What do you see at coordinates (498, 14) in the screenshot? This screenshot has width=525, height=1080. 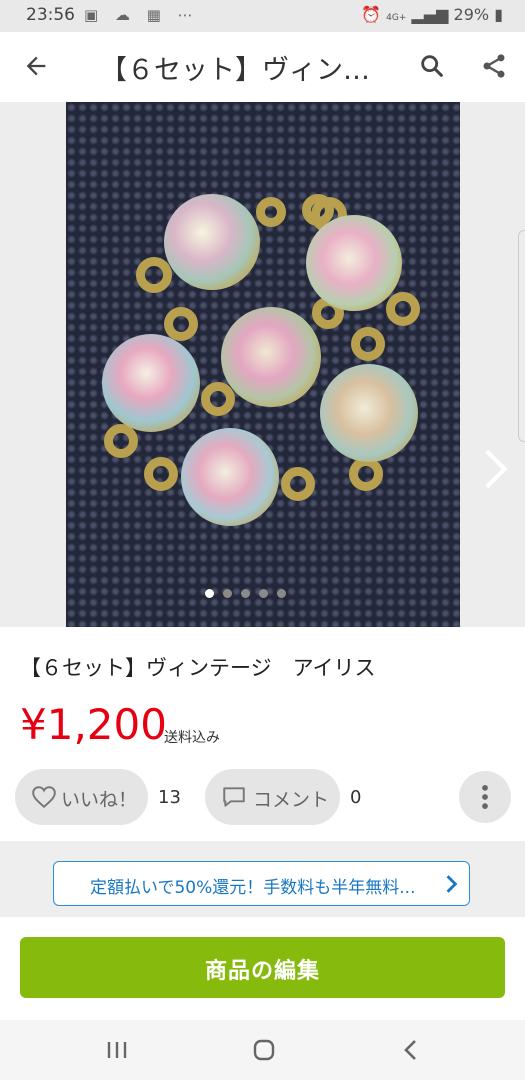 I see `battery-icon: ▮` at bounding box center [498, 14].